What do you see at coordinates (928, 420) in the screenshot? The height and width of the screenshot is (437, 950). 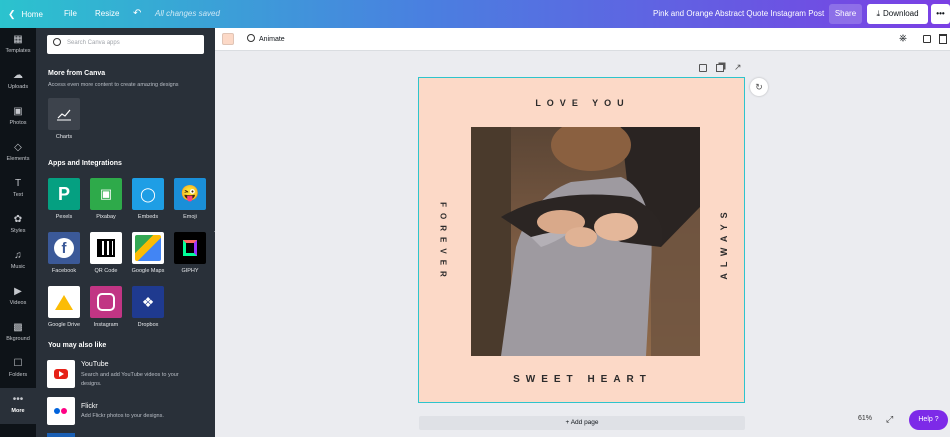 I see `help-button: Help ?` at bounding box center [928, 420].